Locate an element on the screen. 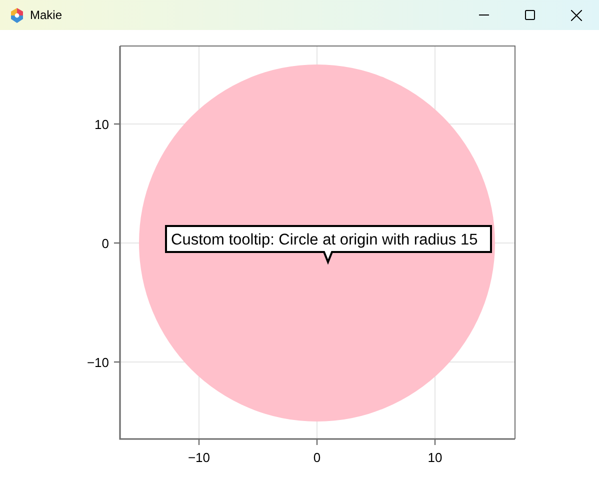 The height and width of the screenshot is (479, 599). app-logo-icon is located at coordinates (17, 15).